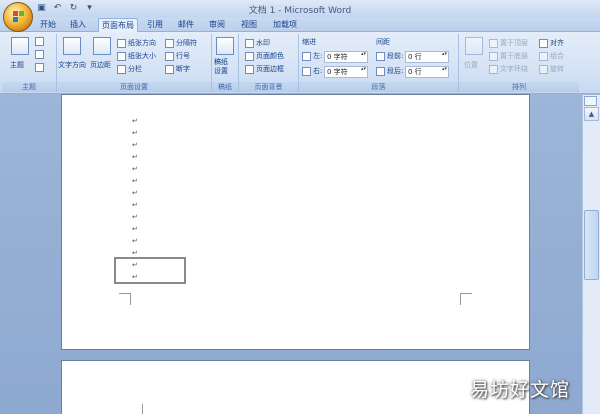  I want to click on spacing-after-input: 0 行, so click(427, 72).